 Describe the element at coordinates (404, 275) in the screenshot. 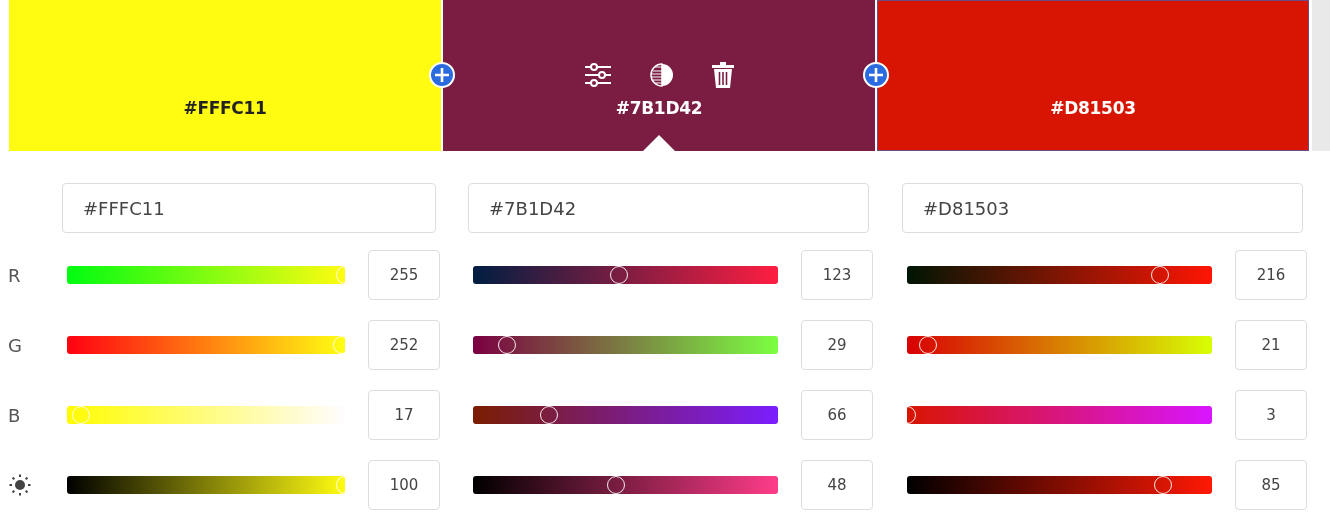

I see `channel-value-field: 255` at that location.